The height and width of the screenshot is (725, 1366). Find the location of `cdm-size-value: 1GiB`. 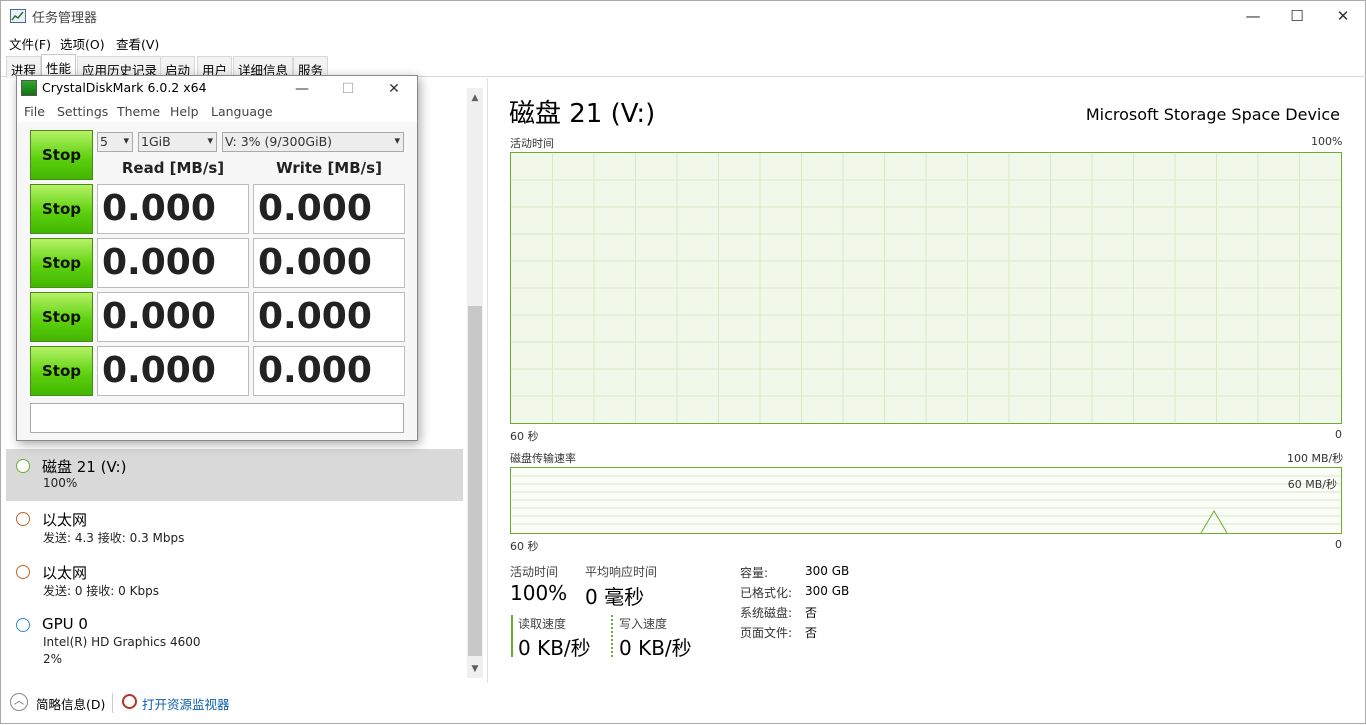

cdm-size-value: 1GiB is located at coordinates (156, 141).